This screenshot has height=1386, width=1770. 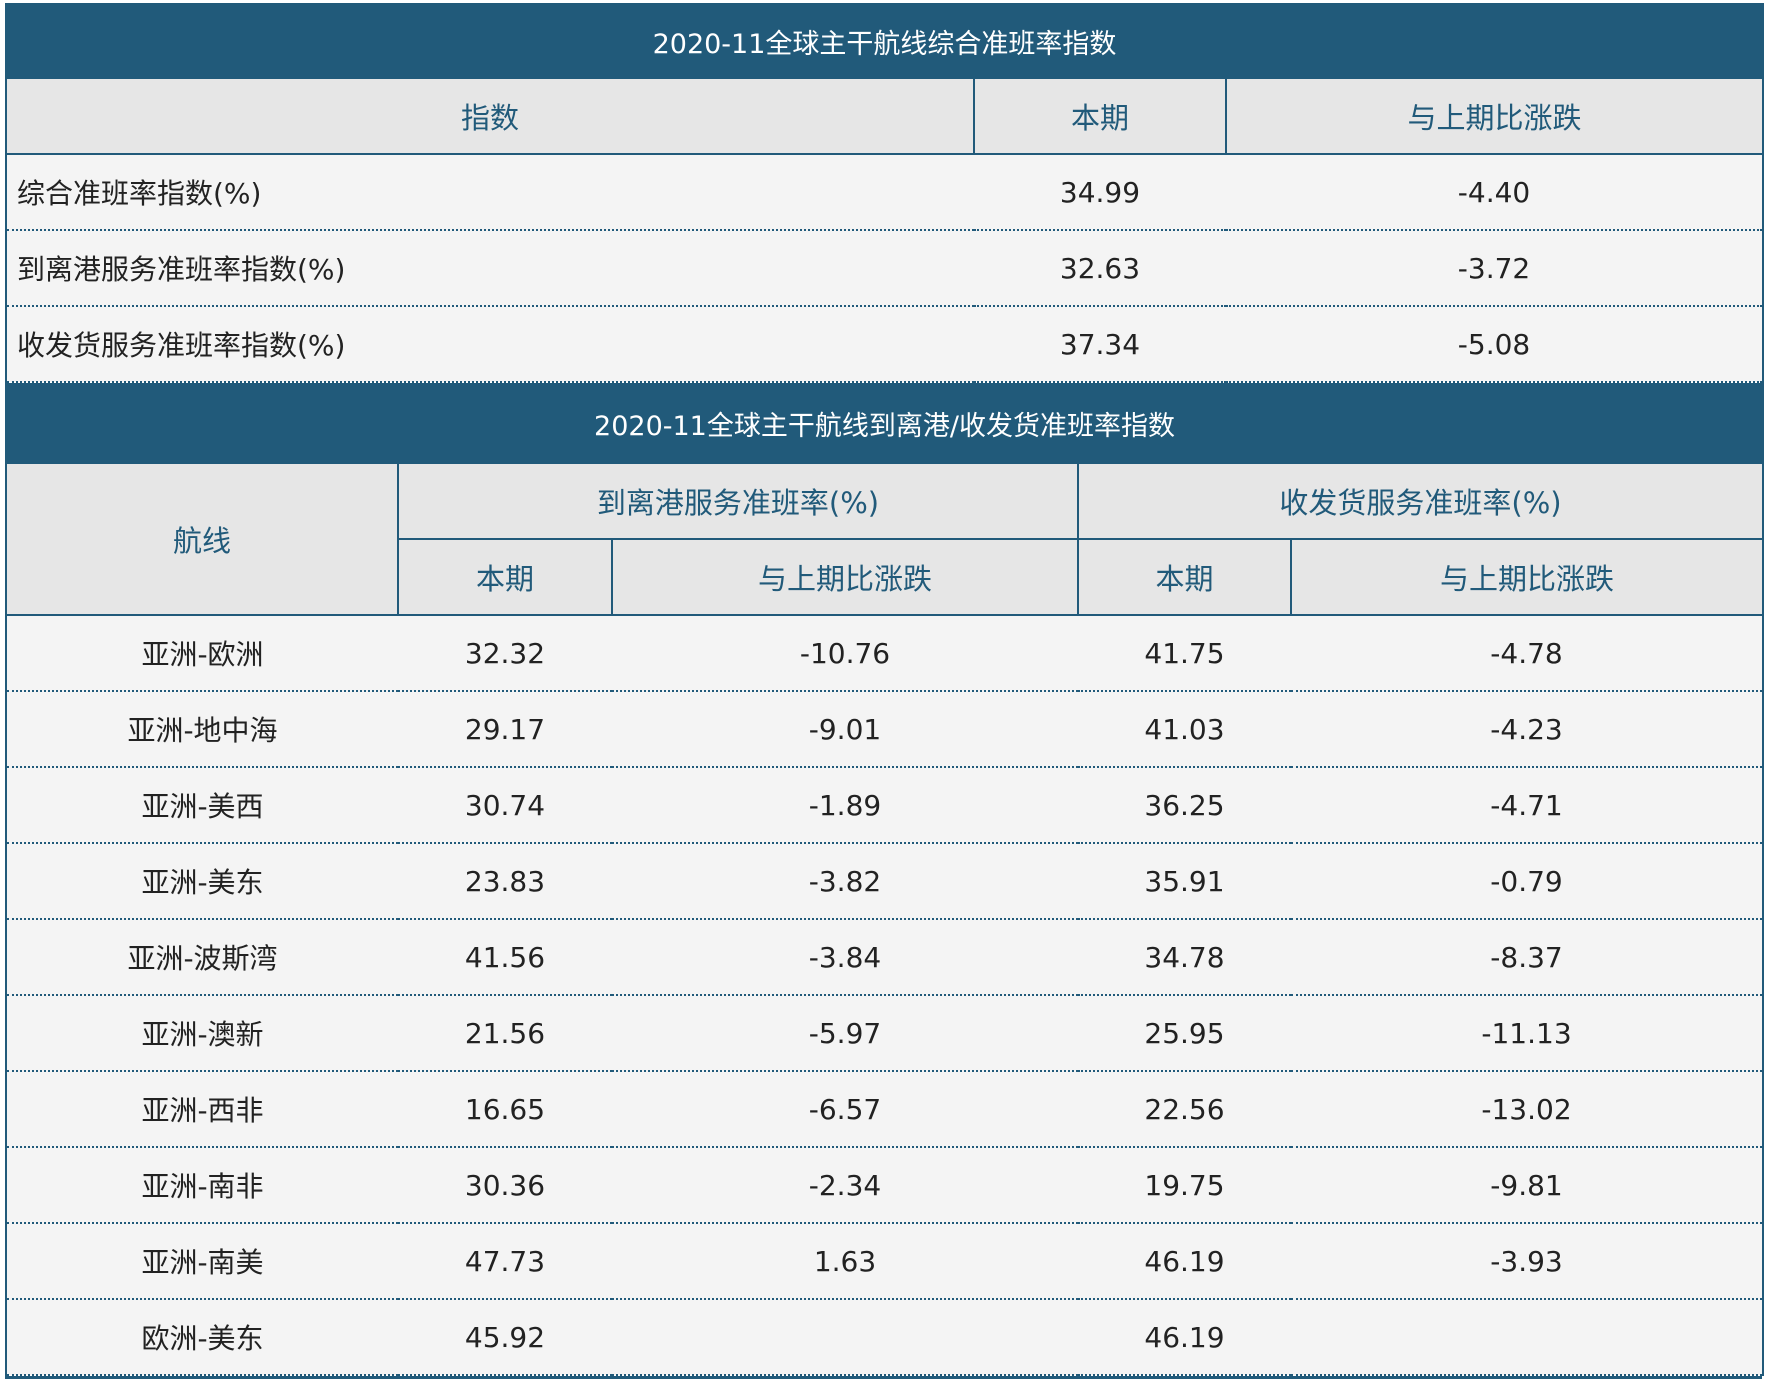 I want to click on port-change-value: -3.82, so click(x=845, y=881).